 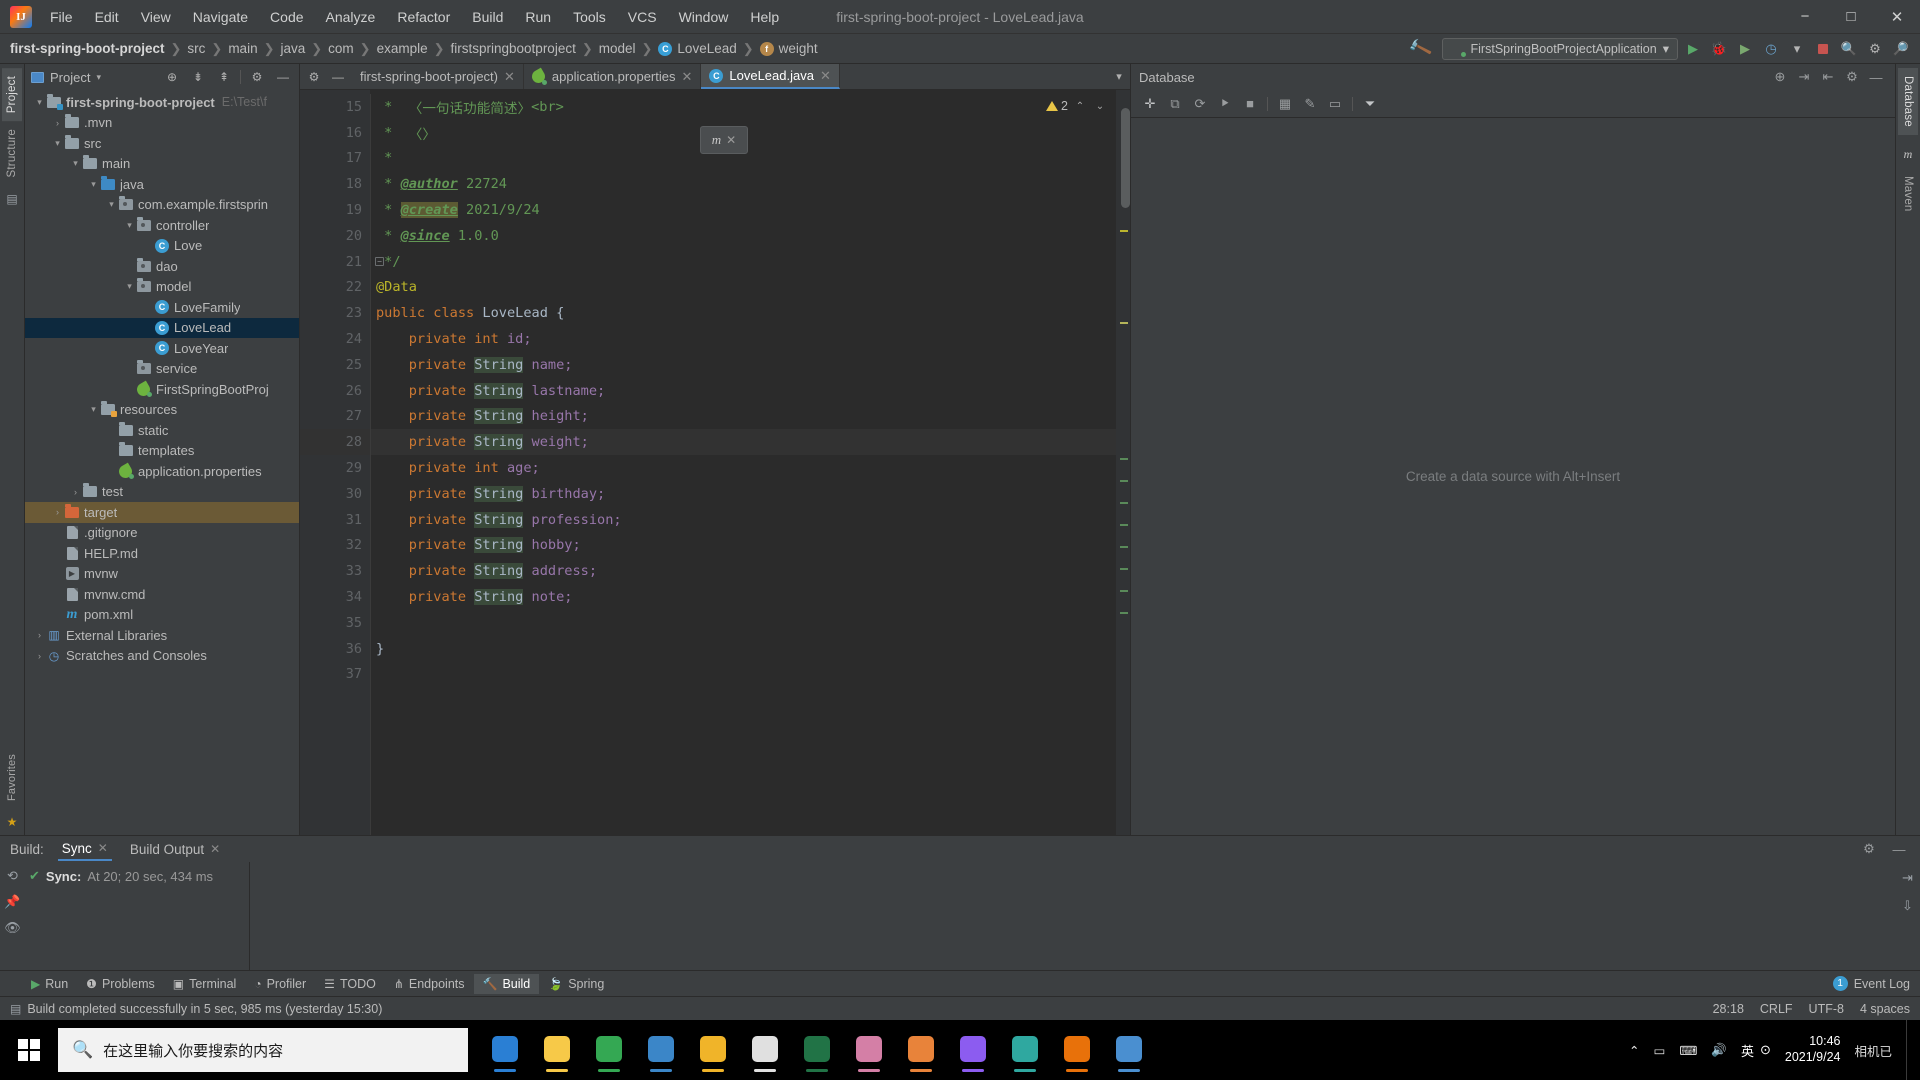 What do you see at coordinates (263, 1050) in the screenshot?
I see `taskbar-search-box: 🔍 在这里输入你要搜索的内容` at bounding box center [263, 1050].